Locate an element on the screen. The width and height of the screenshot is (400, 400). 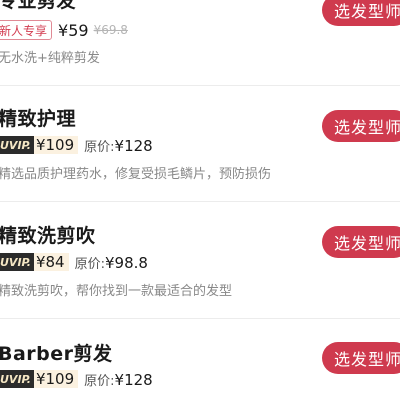
vip-price-tag: UVIP. ¥84 is located at coordinates (34, 262).